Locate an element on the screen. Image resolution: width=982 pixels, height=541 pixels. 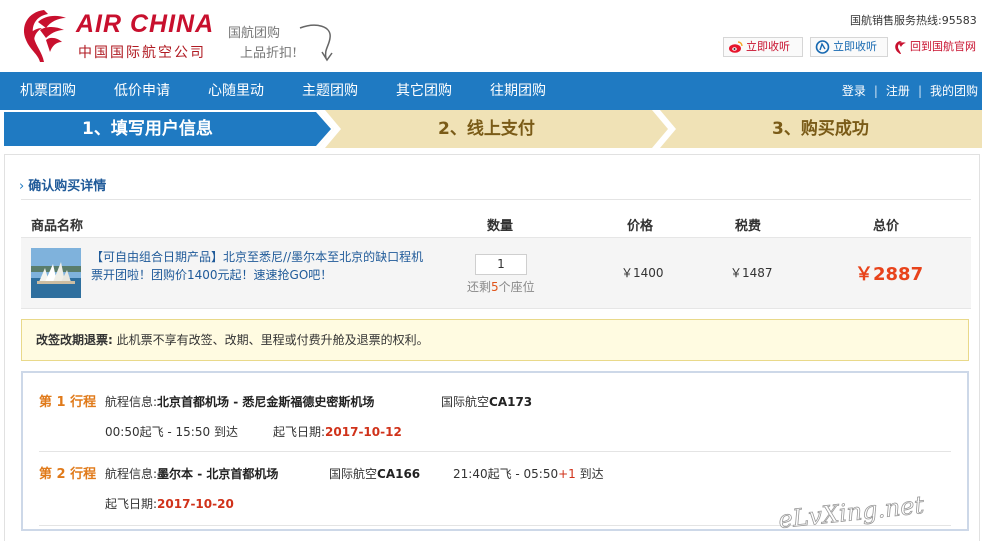
tax-amount: ￥1487 is located at coordinates (751, 273).